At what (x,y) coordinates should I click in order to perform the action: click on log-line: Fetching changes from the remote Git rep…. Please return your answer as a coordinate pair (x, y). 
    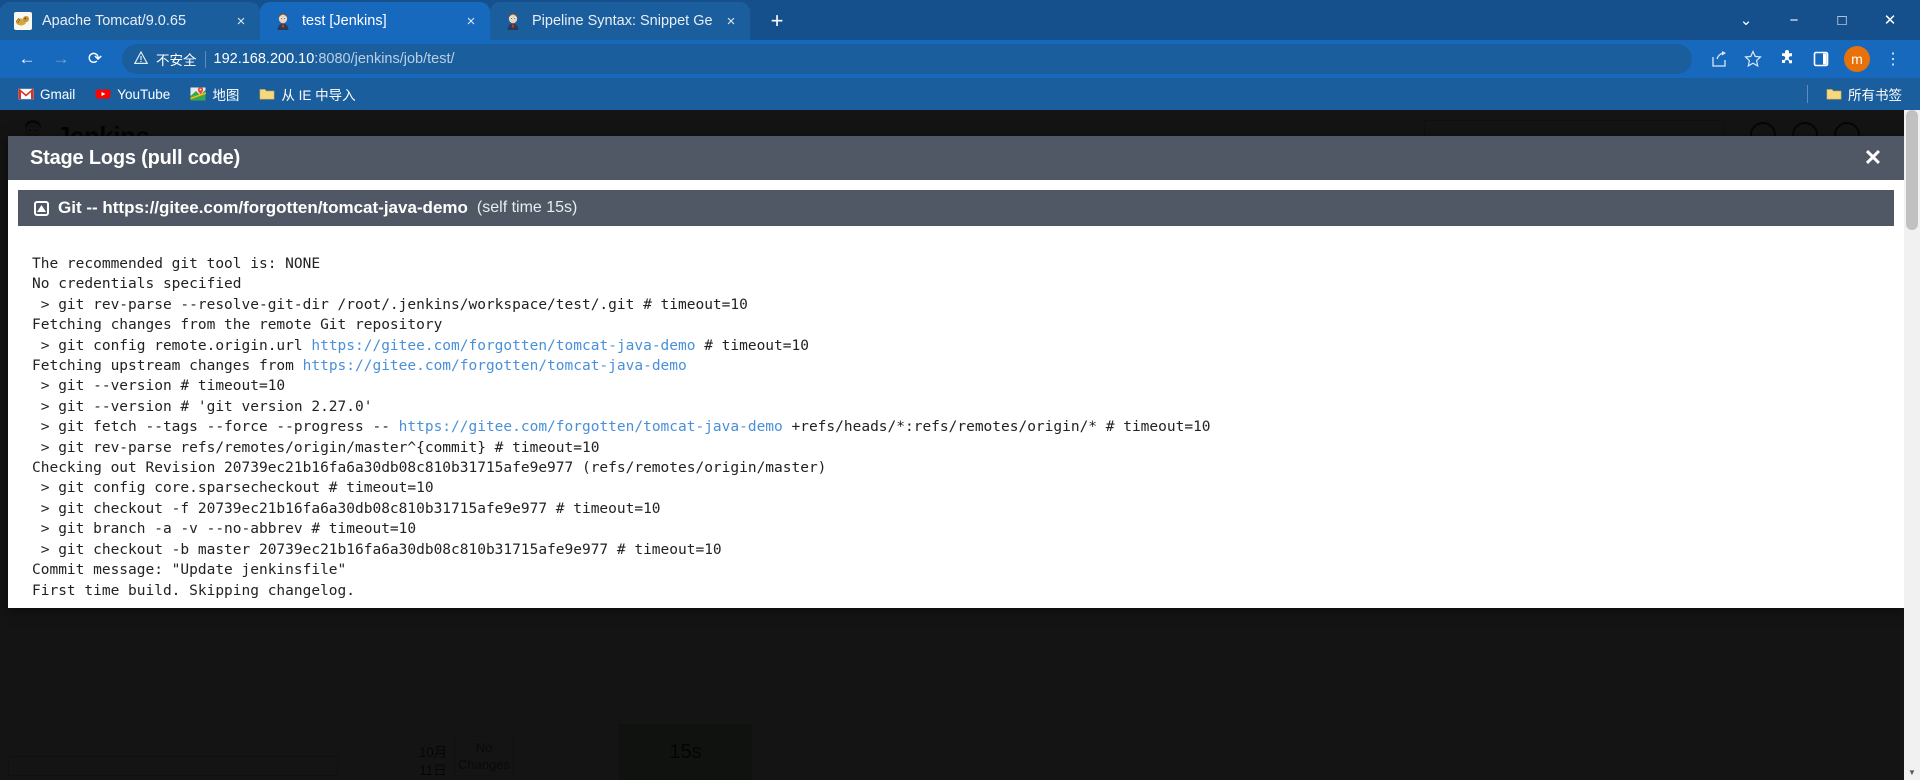
    Looking at the image, I should click on (237, 325).